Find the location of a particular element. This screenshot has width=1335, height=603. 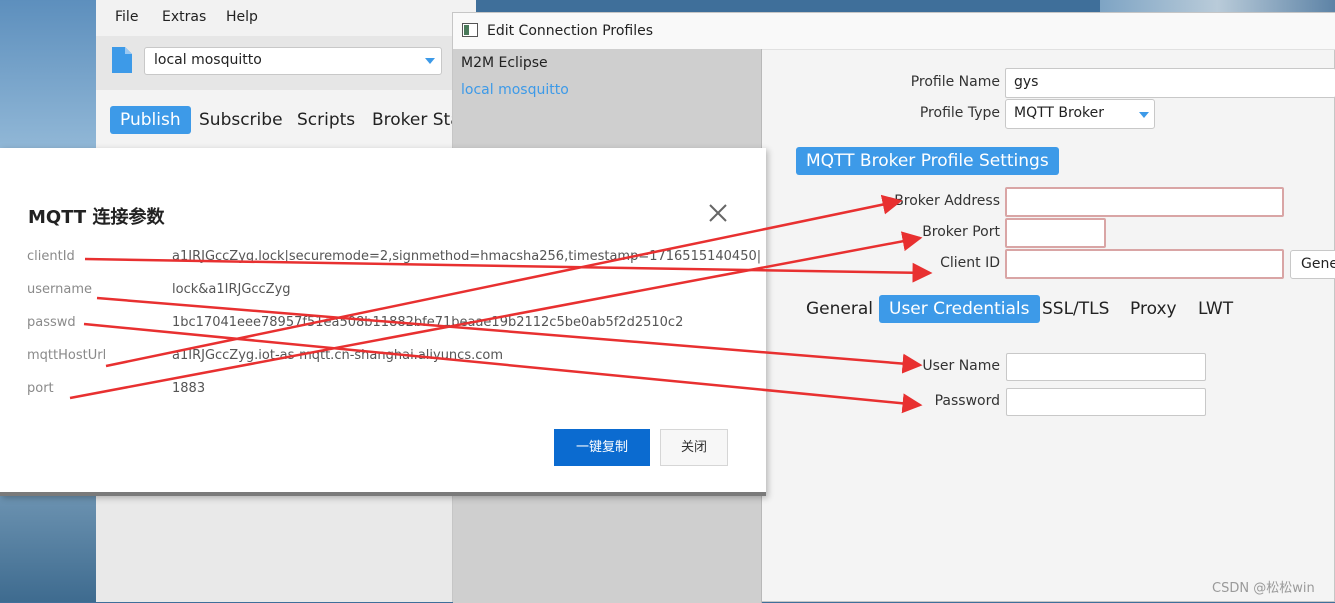

profile-name-field: gys is located at coordinates (1170, 83).